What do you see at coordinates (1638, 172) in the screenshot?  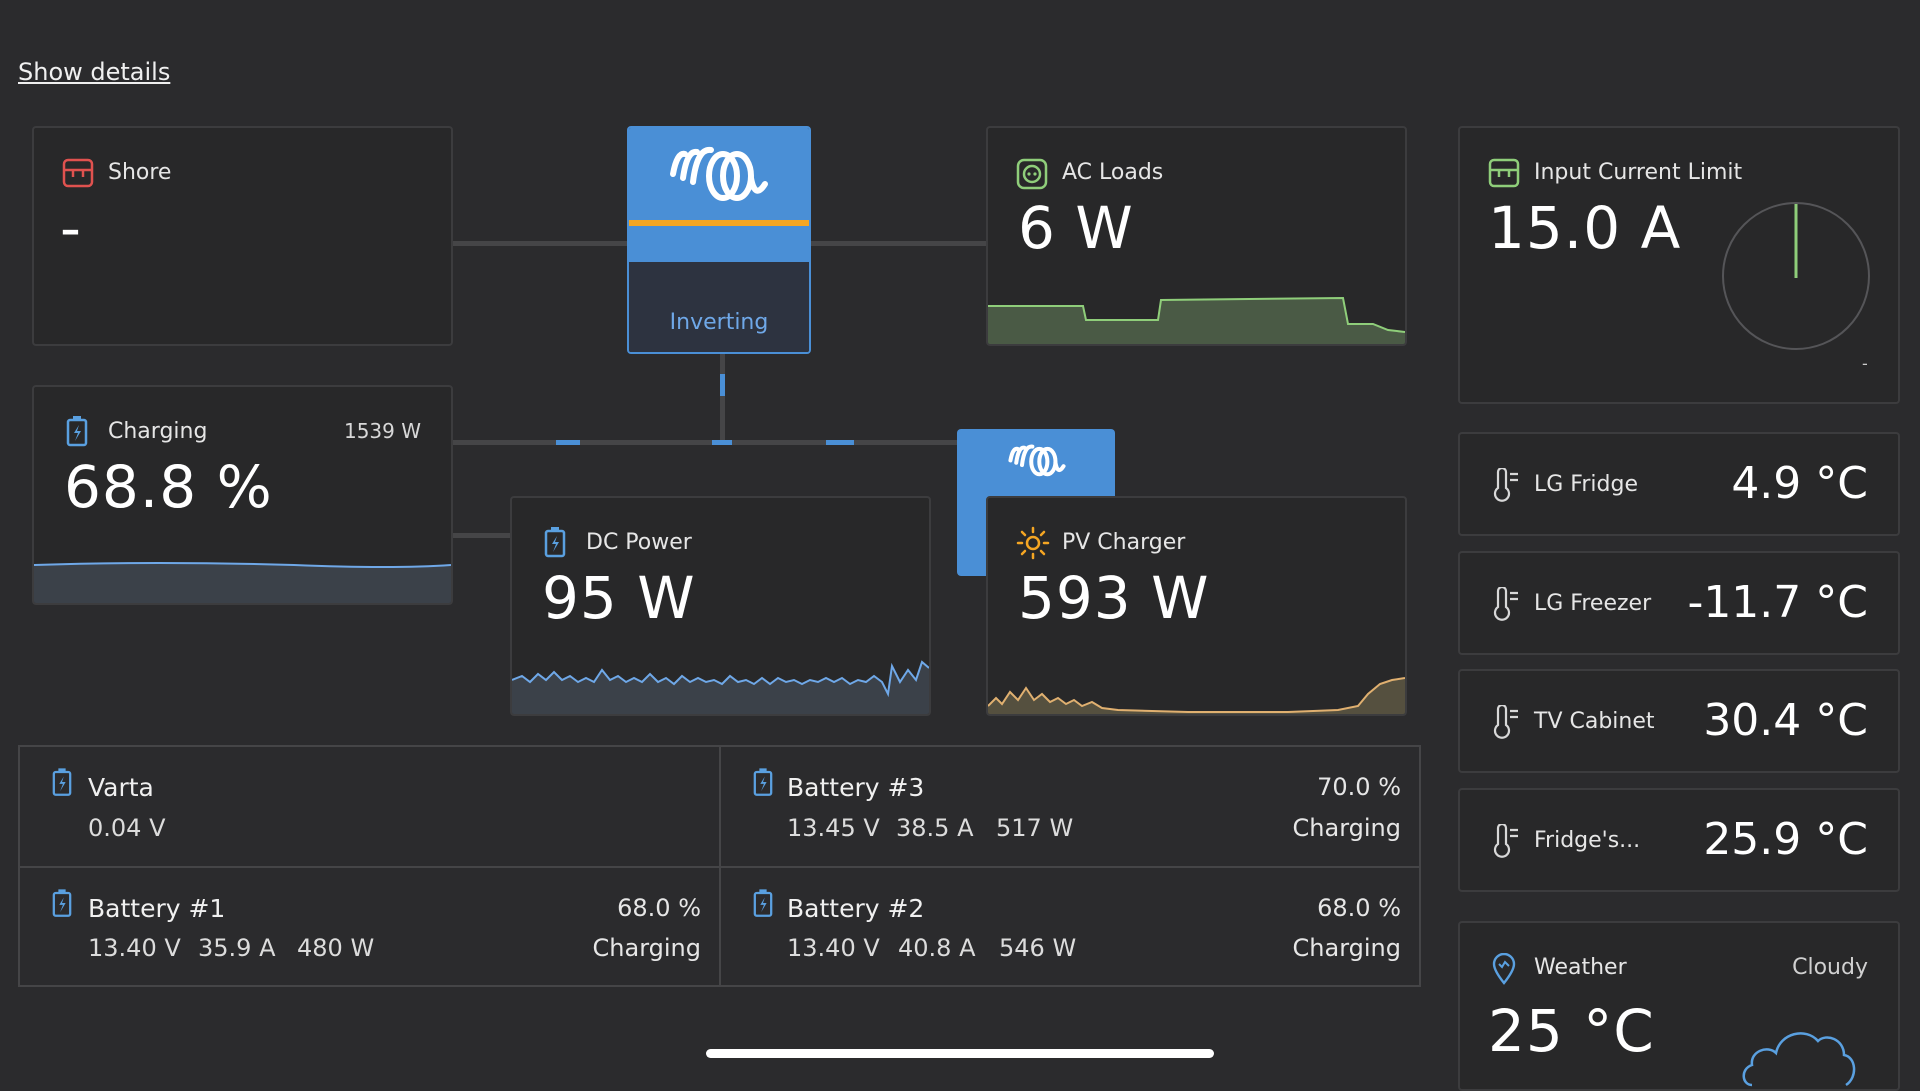 I see `input-current-limit-title: Input Current Limit` at bounding box center [1638, 172].